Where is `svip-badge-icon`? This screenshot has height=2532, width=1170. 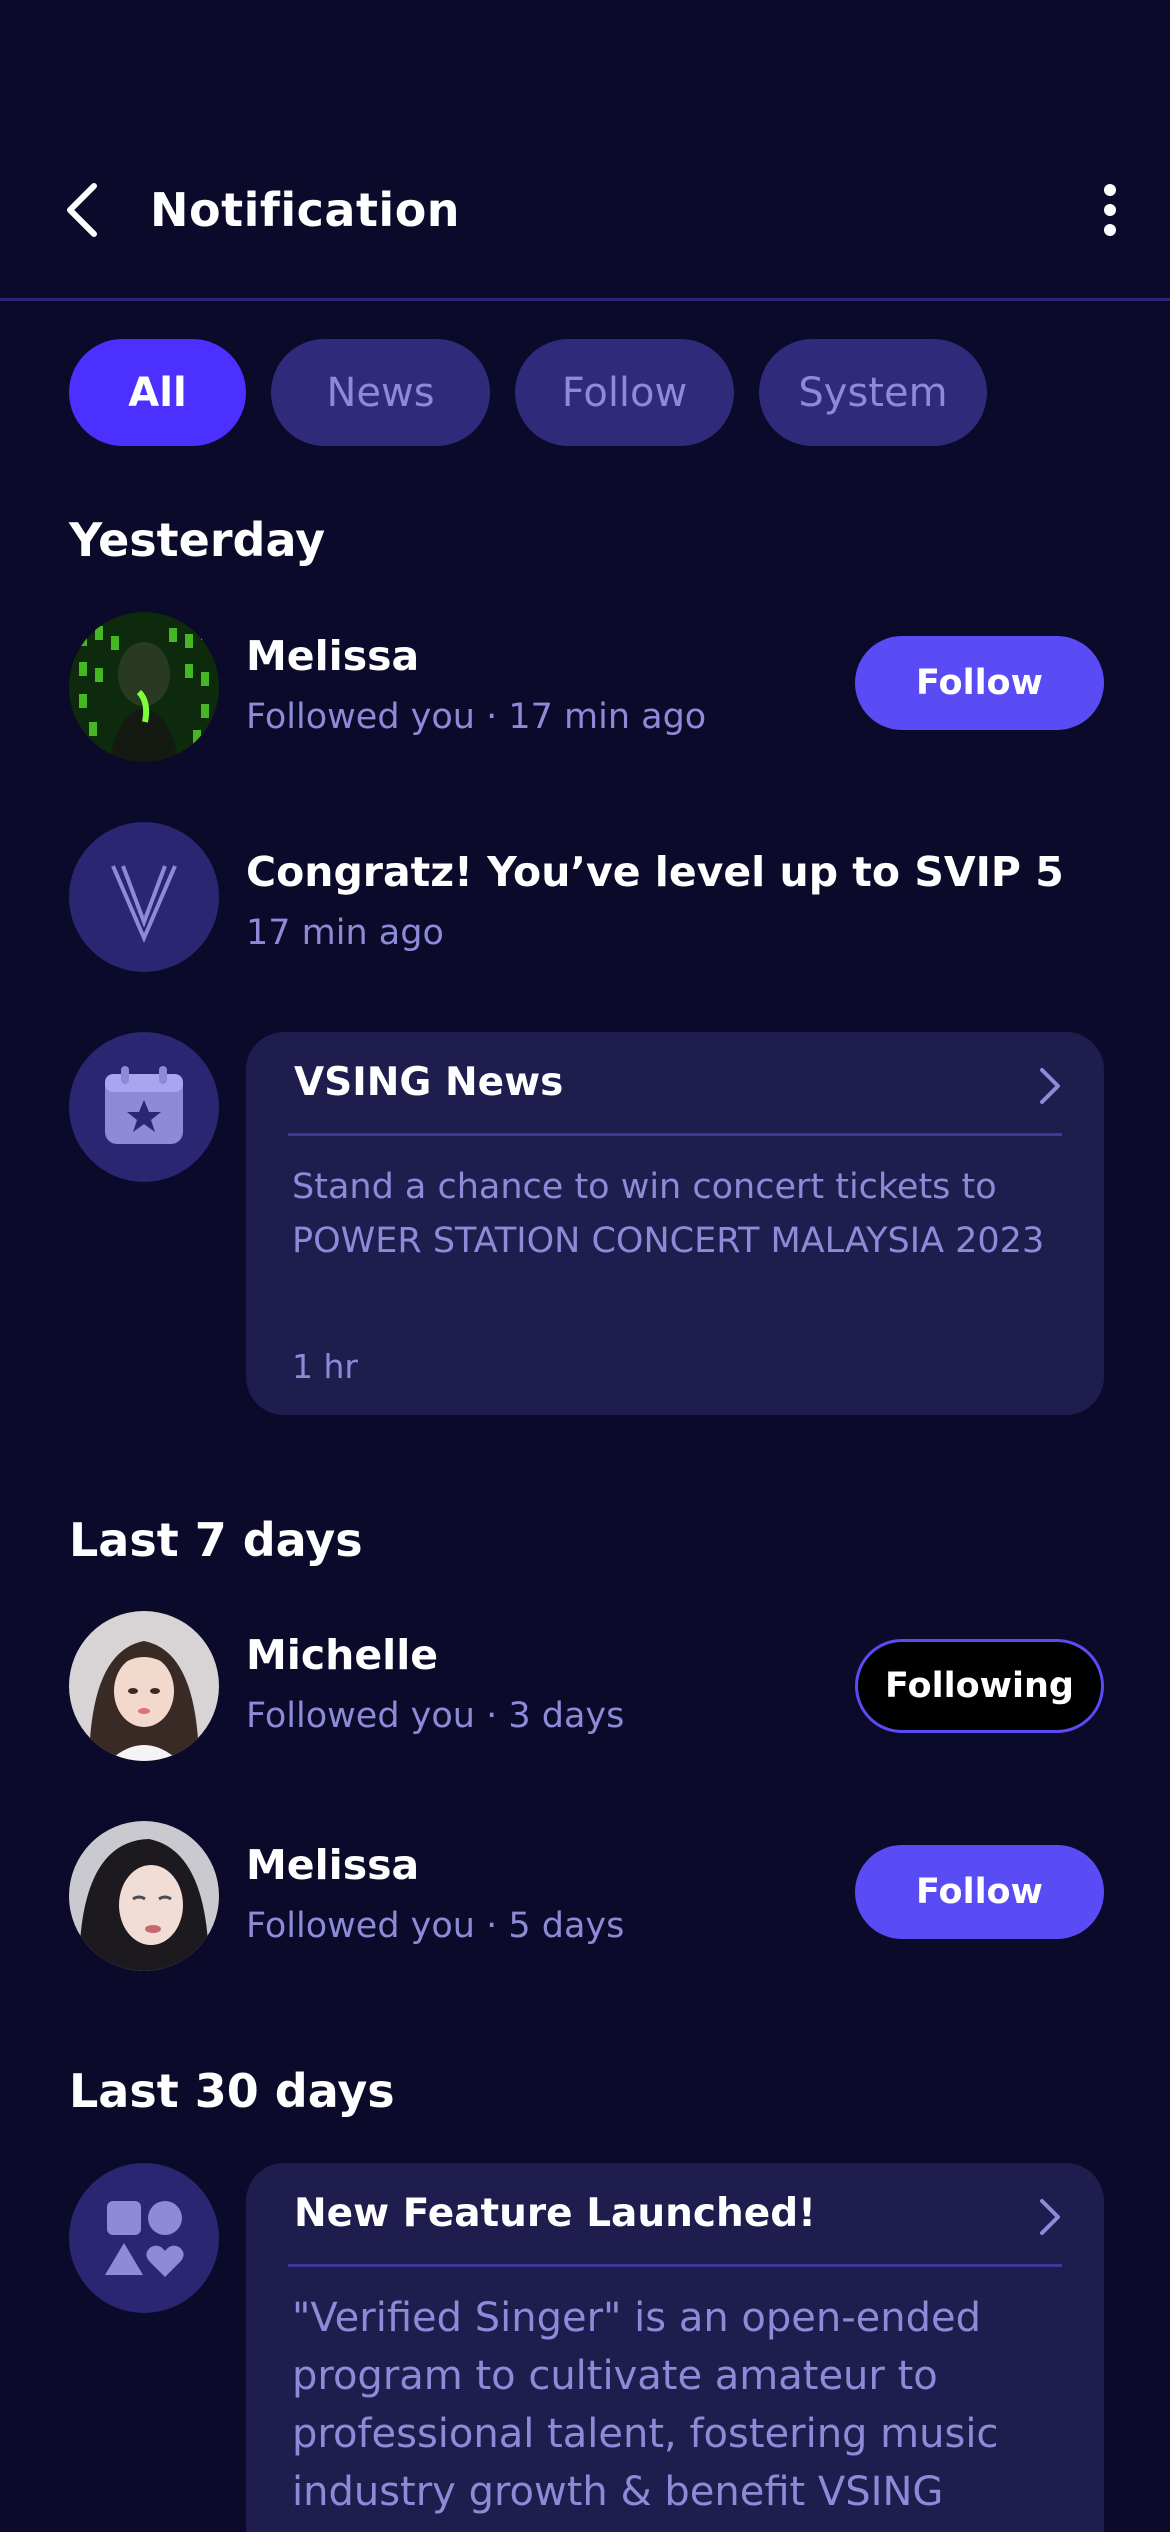 svip-badge-icon is located at coordinates (144, 897).